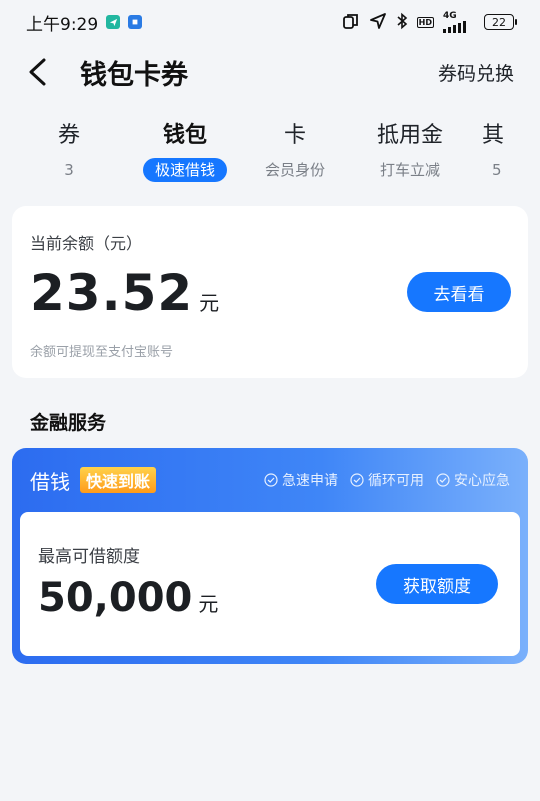 This screenshot has width=540, height=801. I want to click on feature-list: 急速申请 循环可用 安心应急, so click(387, 480).